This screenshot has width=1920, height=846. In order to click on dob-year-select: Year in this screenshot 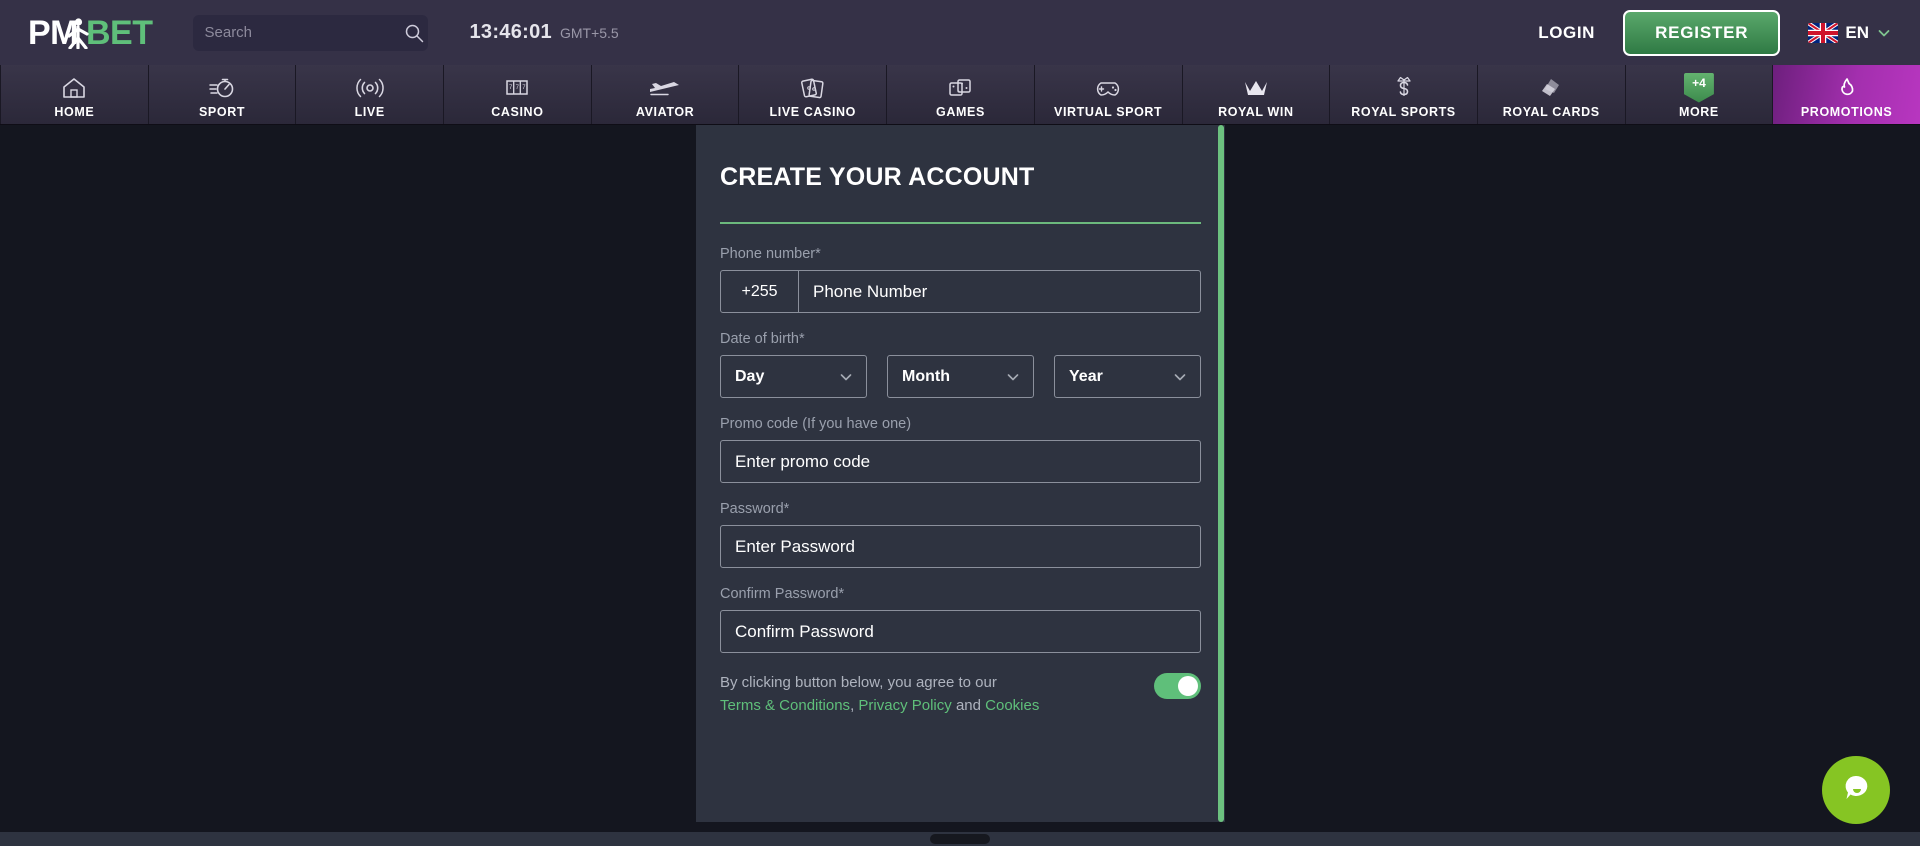, I will do `click(1127, 376)`.